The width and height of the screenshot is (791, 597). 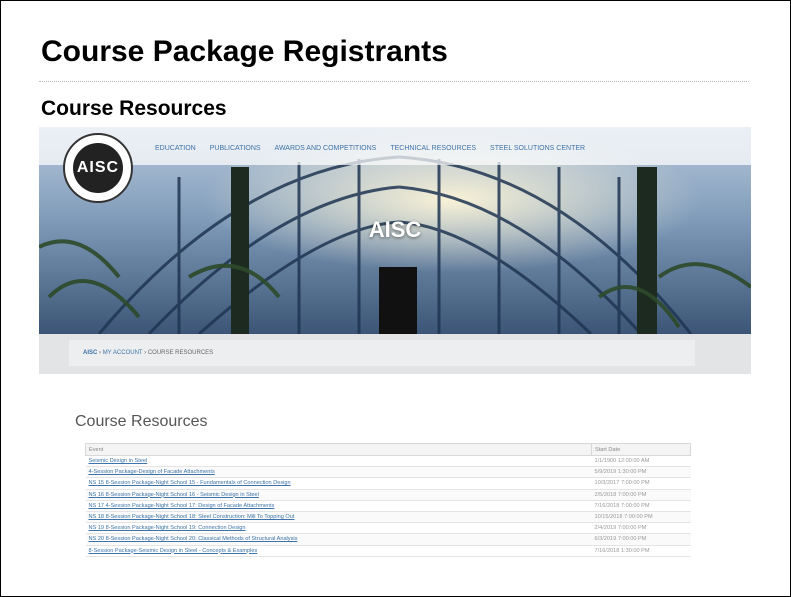 I want to click on nav-steel-solutions: STEEL SOLUTIONS CENTER, so click(x=537, y=148).